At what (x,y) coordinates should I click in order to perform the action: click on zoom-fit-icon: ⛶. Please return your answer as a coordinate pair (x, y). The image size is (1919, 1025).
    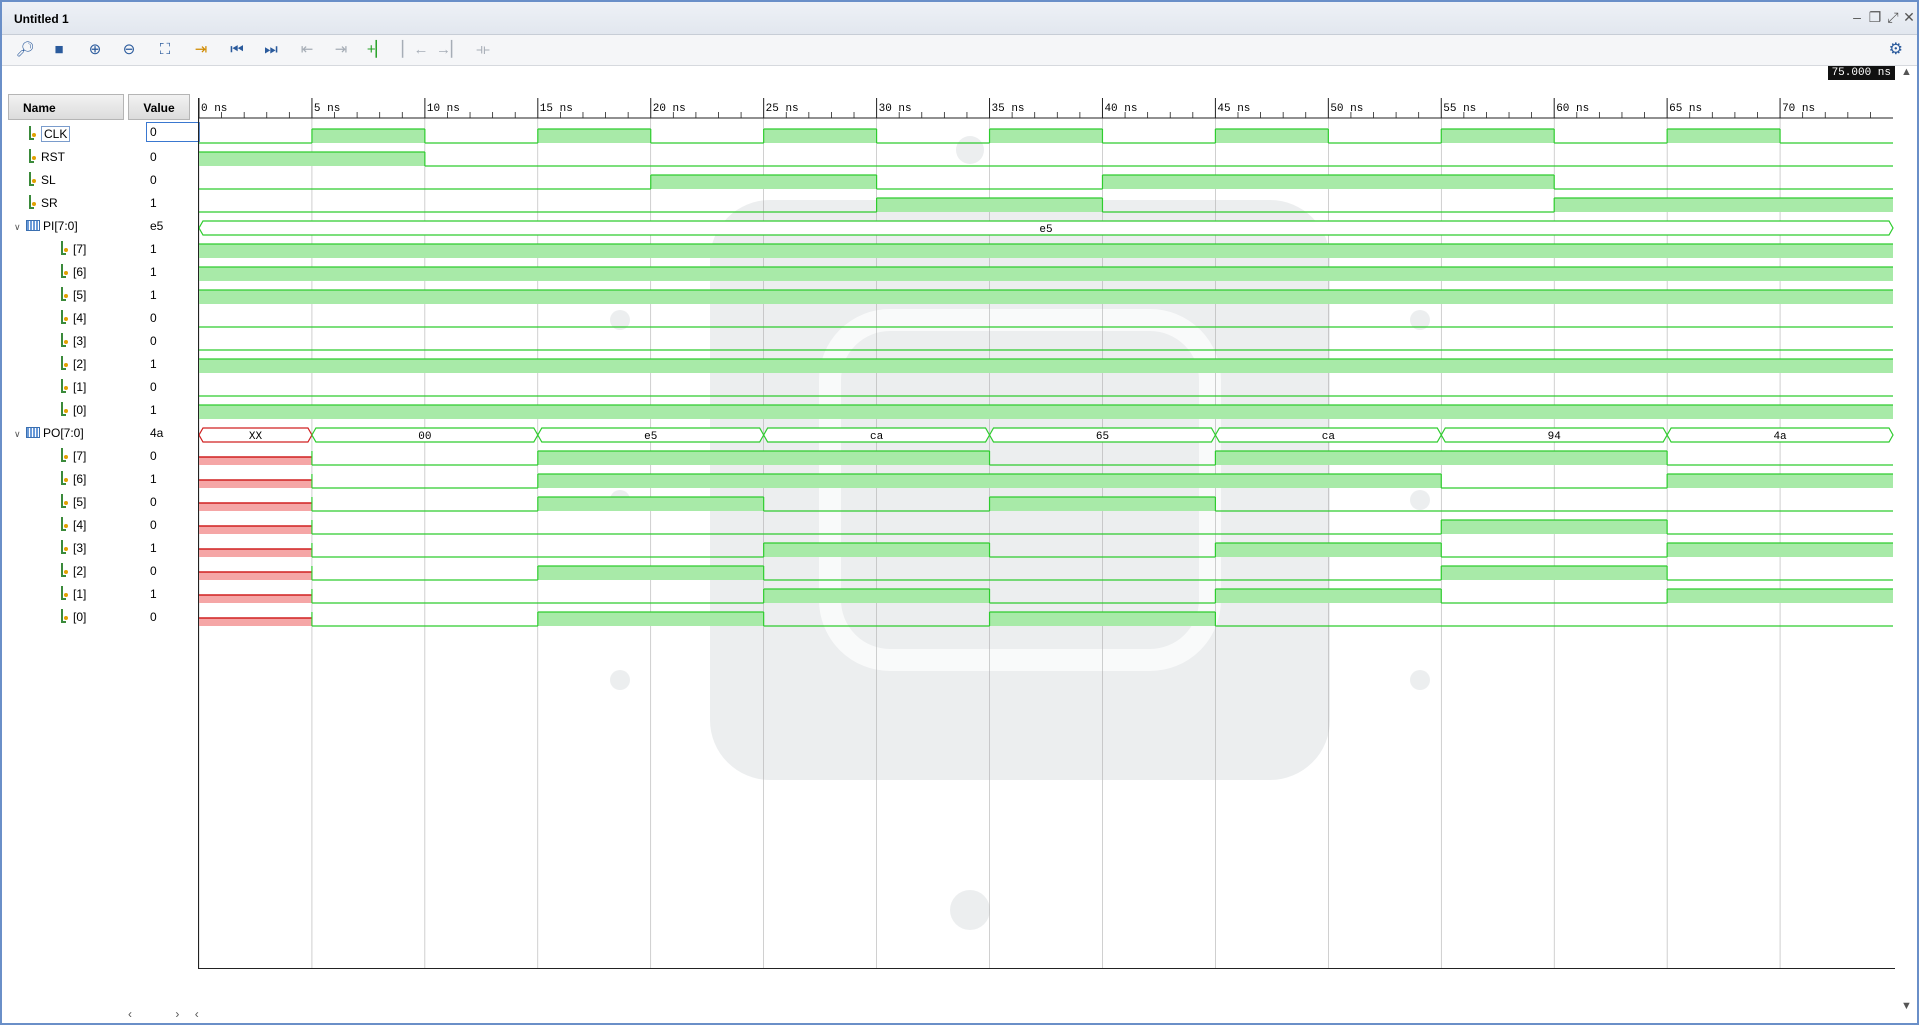
    Looking at the image, I should click on (165, 50).